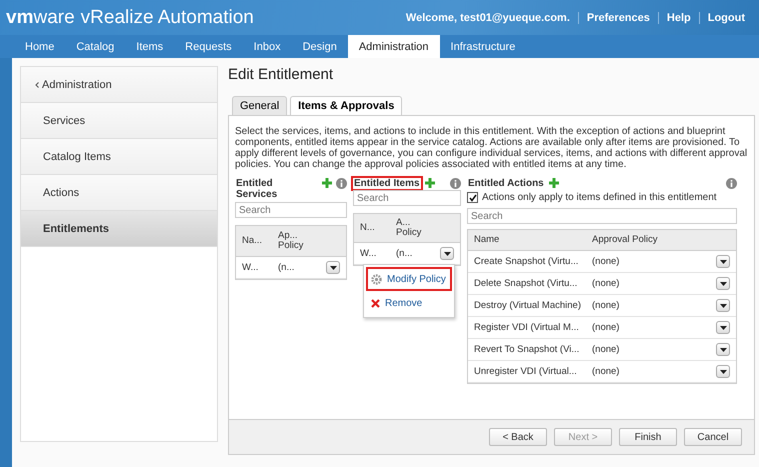 This screenshot has width=759, height=467. What do you see at coordinates (599, 197) in the screenshot?
I see `checkbox-label: Actions only apply to items defined in this entitlement` at bounding box center [599, 197].